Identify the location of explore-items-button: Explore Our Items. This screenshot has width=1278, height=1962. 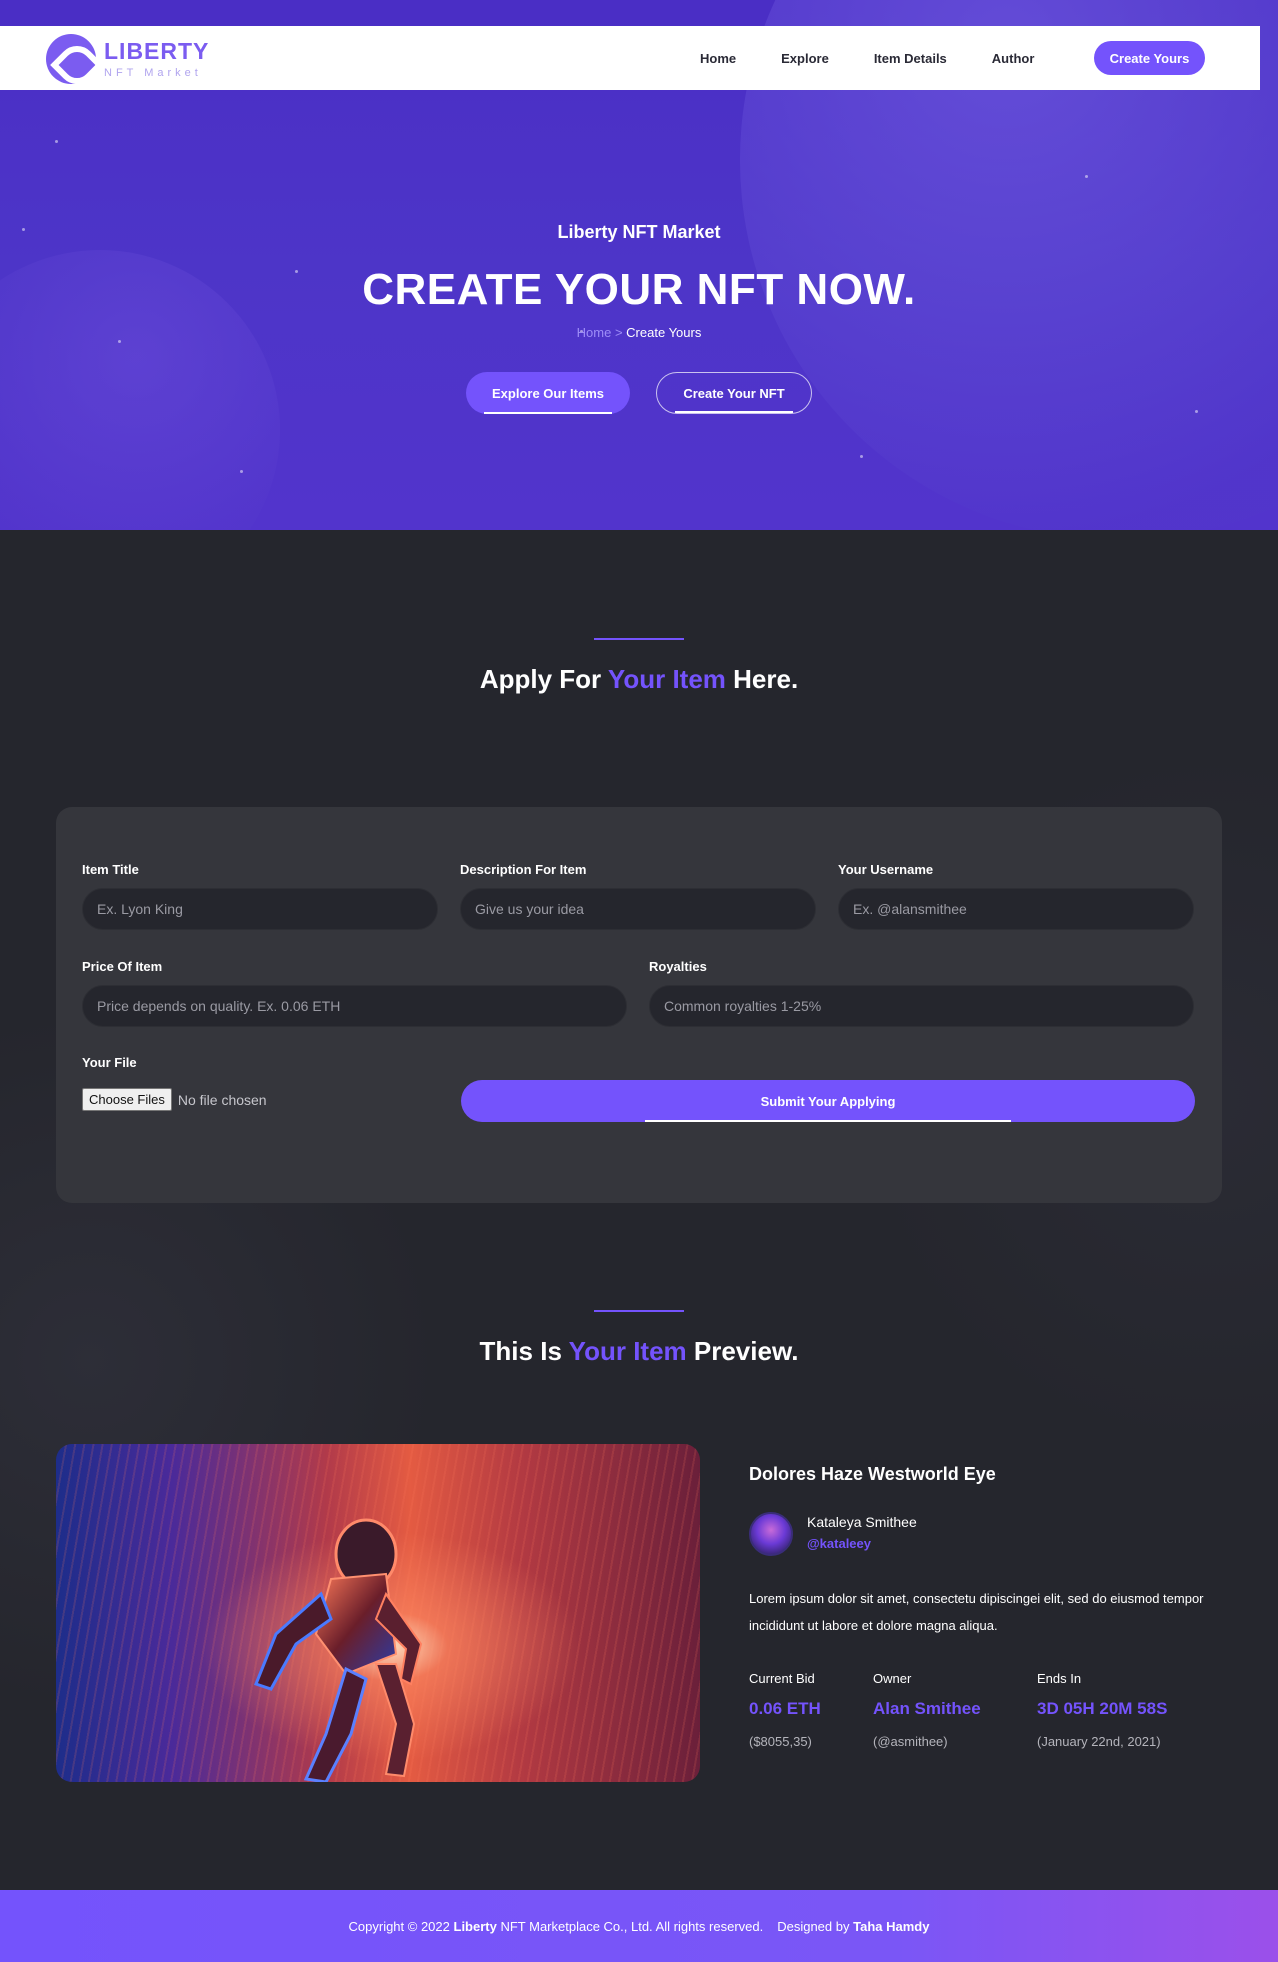
(548, 393).